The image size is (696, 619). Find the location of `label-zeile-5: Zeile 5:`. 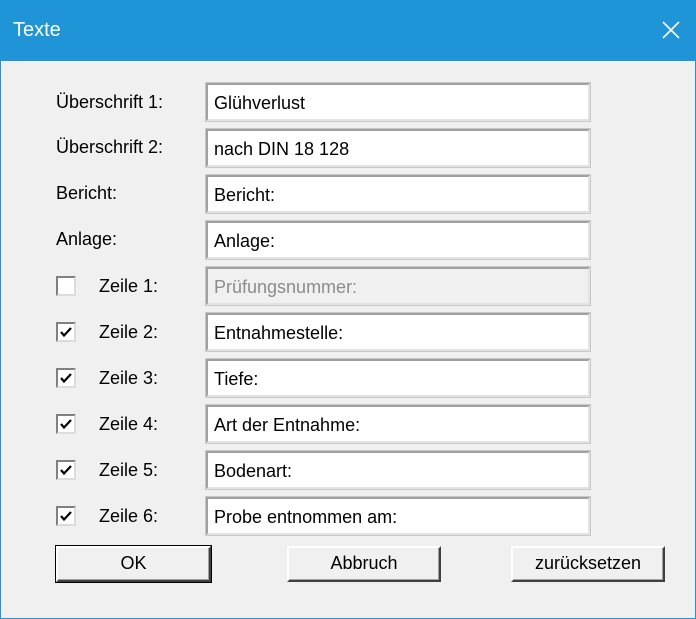

label-zeile-5: Zeile 5: is located at coordinates (129, 470).